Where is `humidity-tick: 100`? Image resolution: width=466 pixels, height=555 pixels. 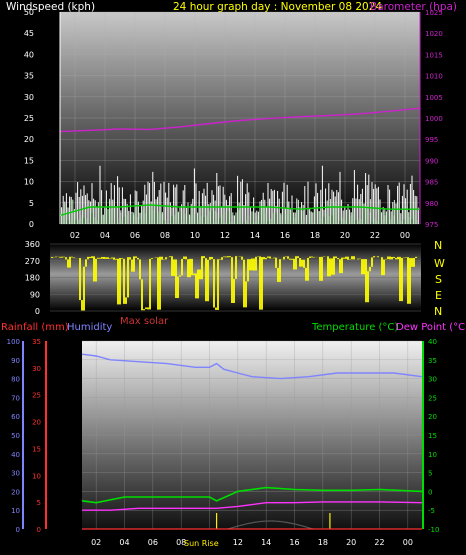 humidity-tick: 100 is located at coordinates (13, 342).